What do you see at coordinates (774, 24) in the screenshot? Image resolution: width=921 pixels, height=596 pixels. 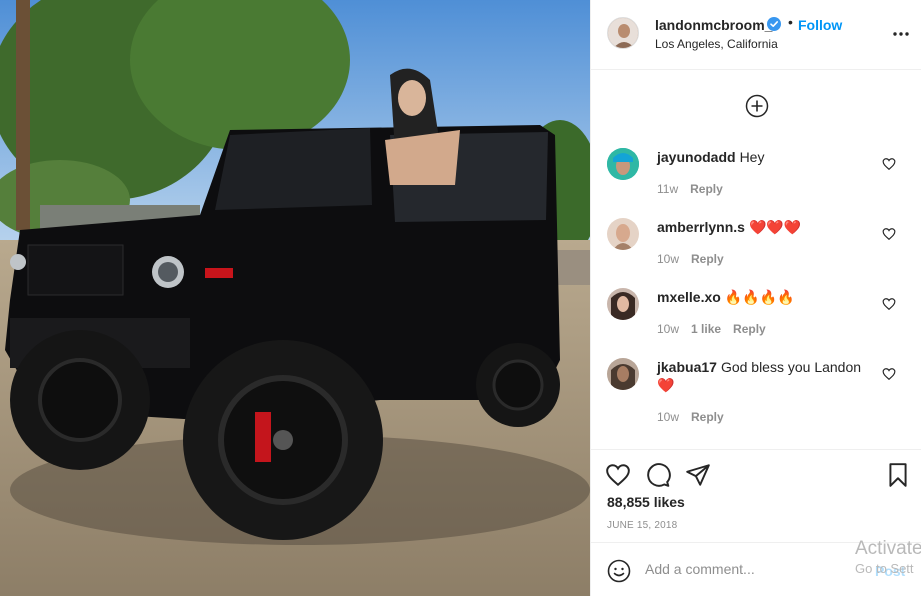 I see `verified-badge-icon` at bounding box center [774, 24].